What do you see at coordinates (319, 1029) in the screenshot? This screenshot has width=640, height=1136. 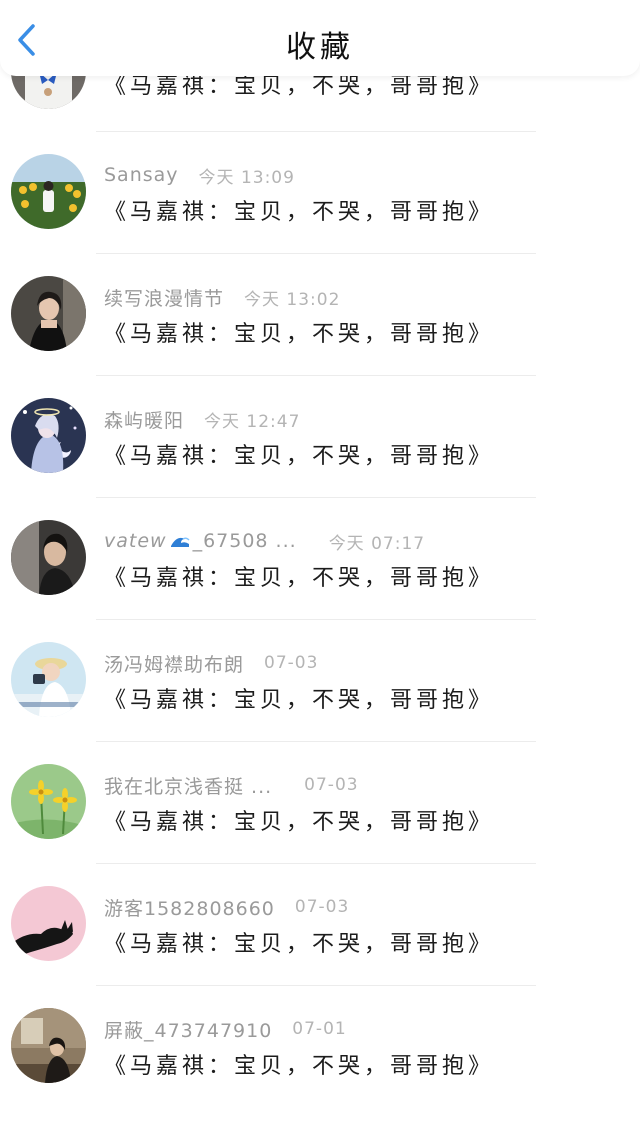 I see `timestamp: 07-01` at bounding box center [319, 1029].